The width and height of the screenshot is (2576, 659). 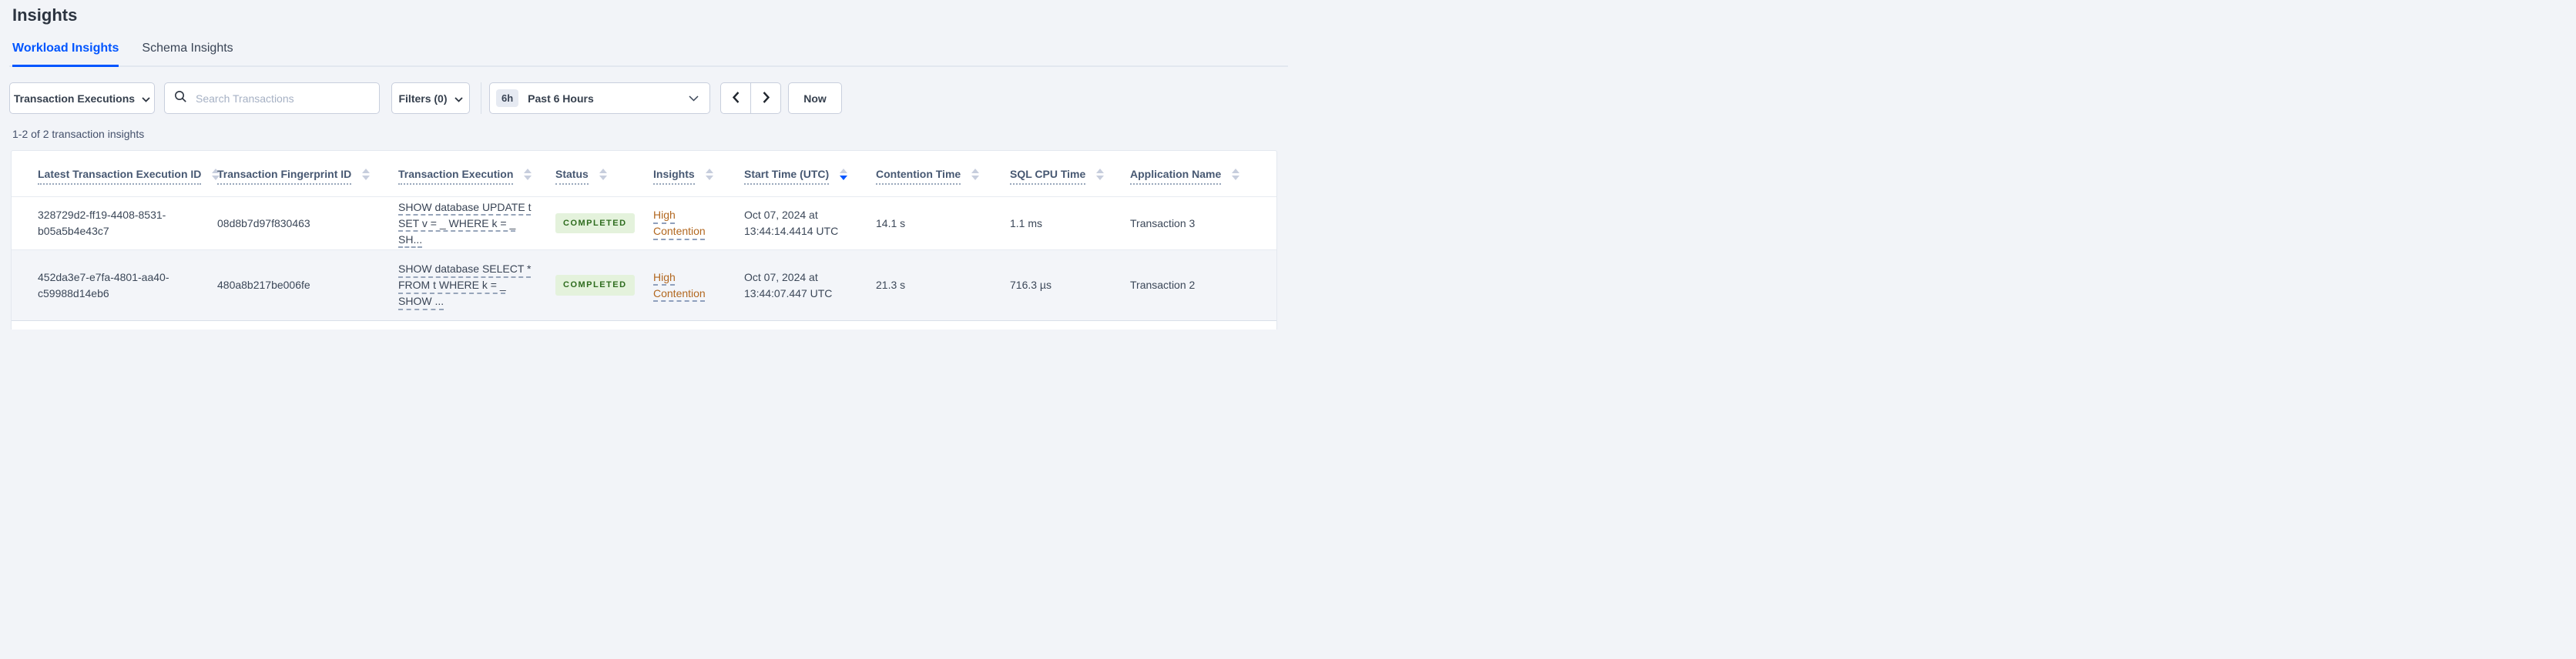 What do you see at coordinates (476, 176) in the screenshot?
I see `column-header-transaction-execution: Transaction Execution` at bounding box center [476, 176].